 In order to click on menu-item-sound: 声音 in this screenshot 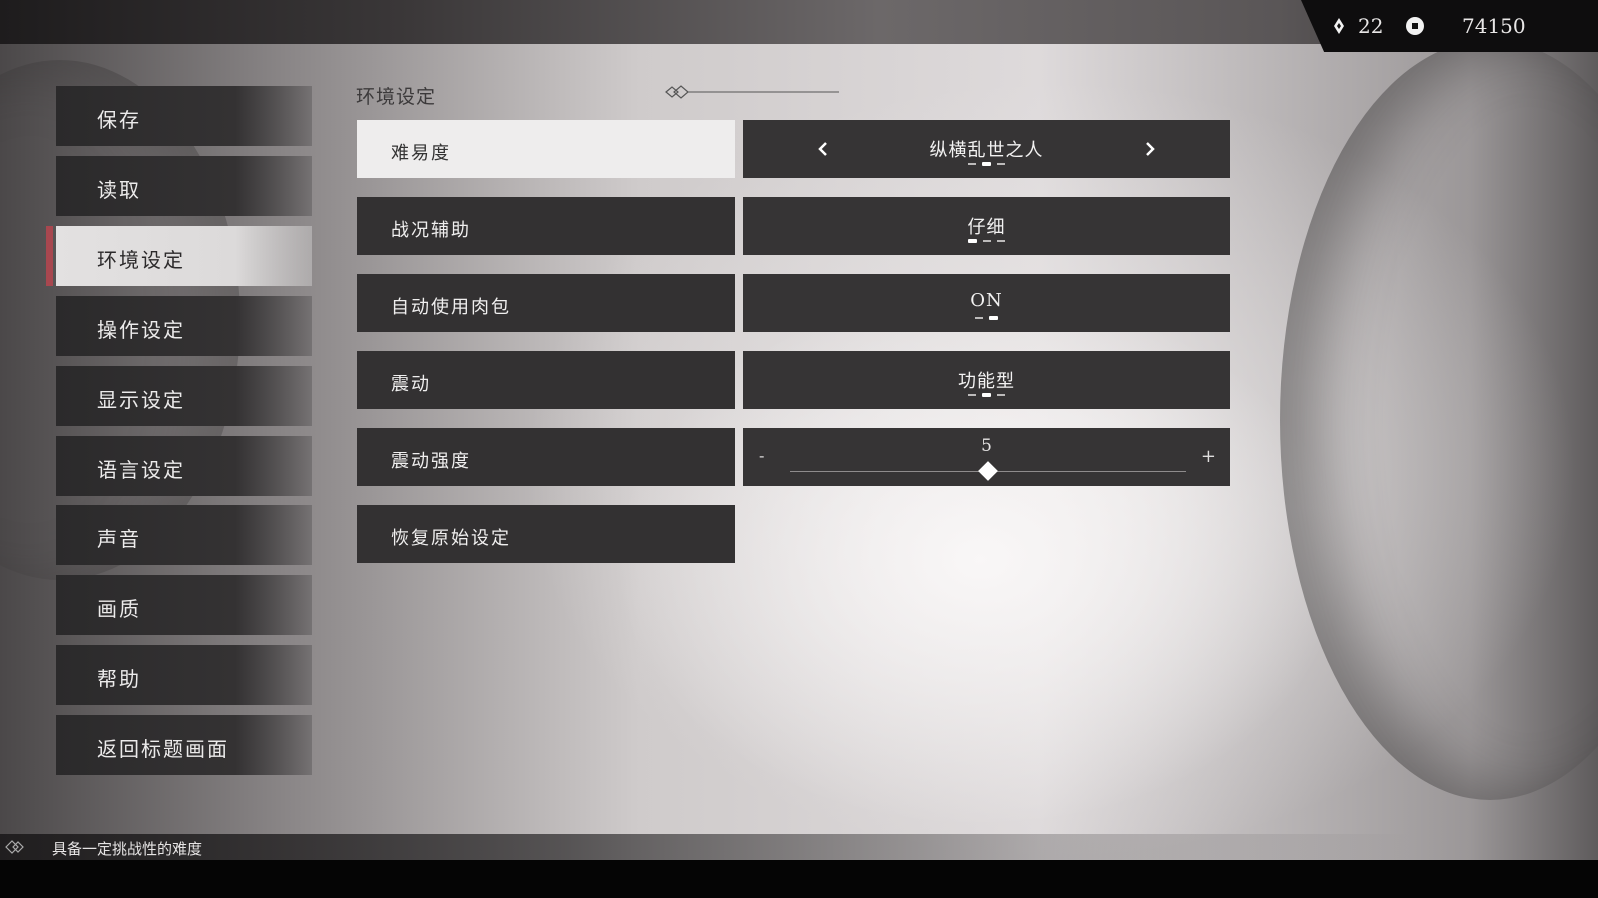, I will do `click(184, 535)`.